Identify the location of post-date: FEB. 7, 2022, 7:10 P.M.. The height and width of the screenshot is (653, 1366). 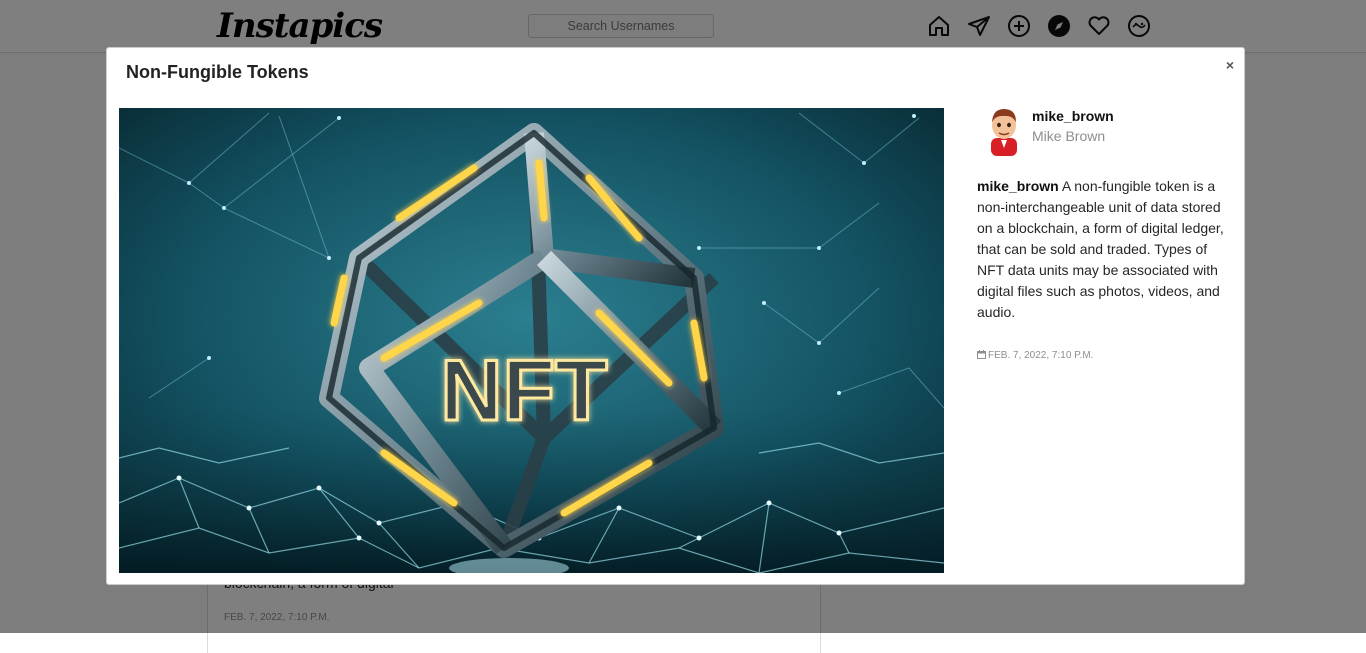
(1035, 356).